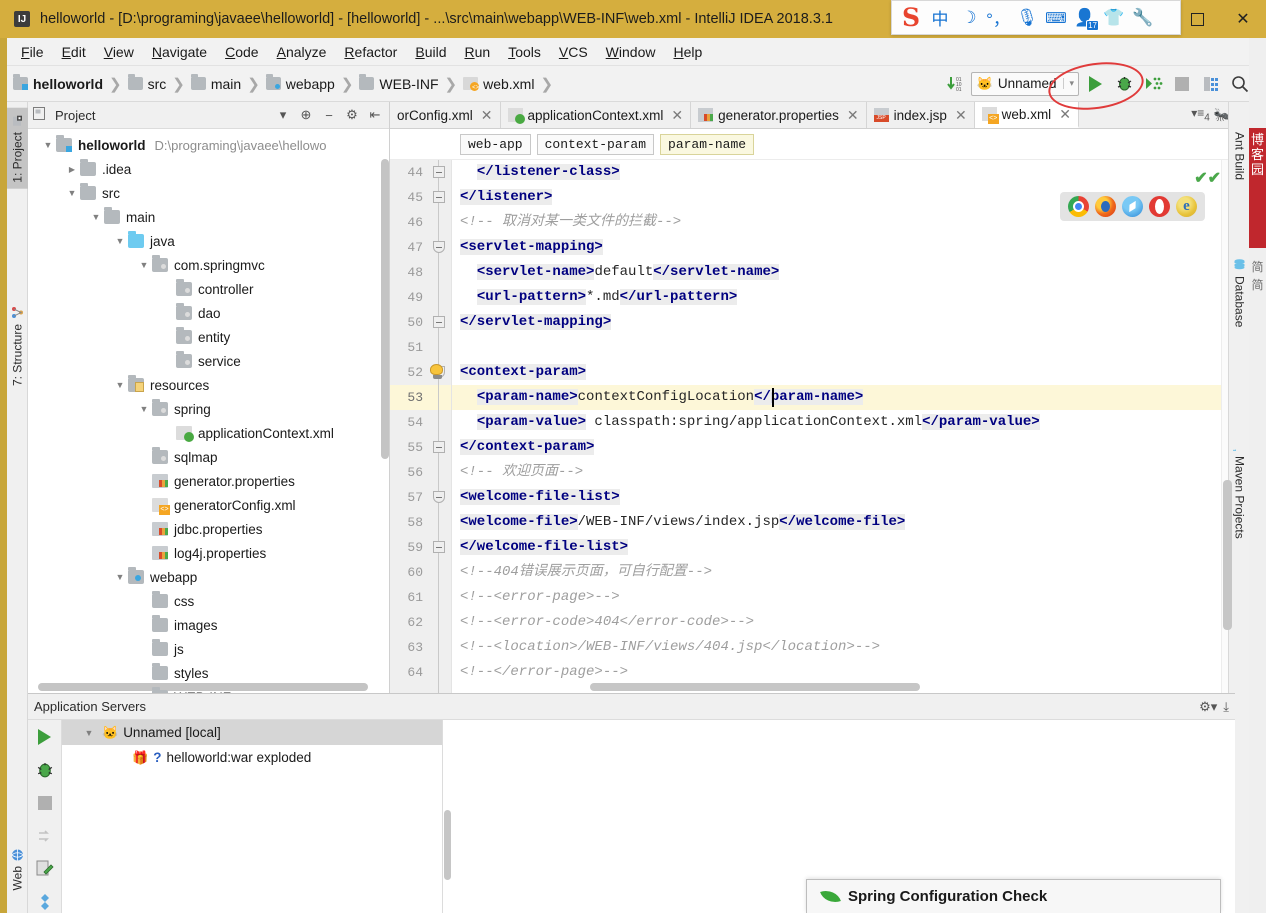  Describe the element at coordinates (420, 347) in the screenshot. I see `line-number-51: 51` at that location.